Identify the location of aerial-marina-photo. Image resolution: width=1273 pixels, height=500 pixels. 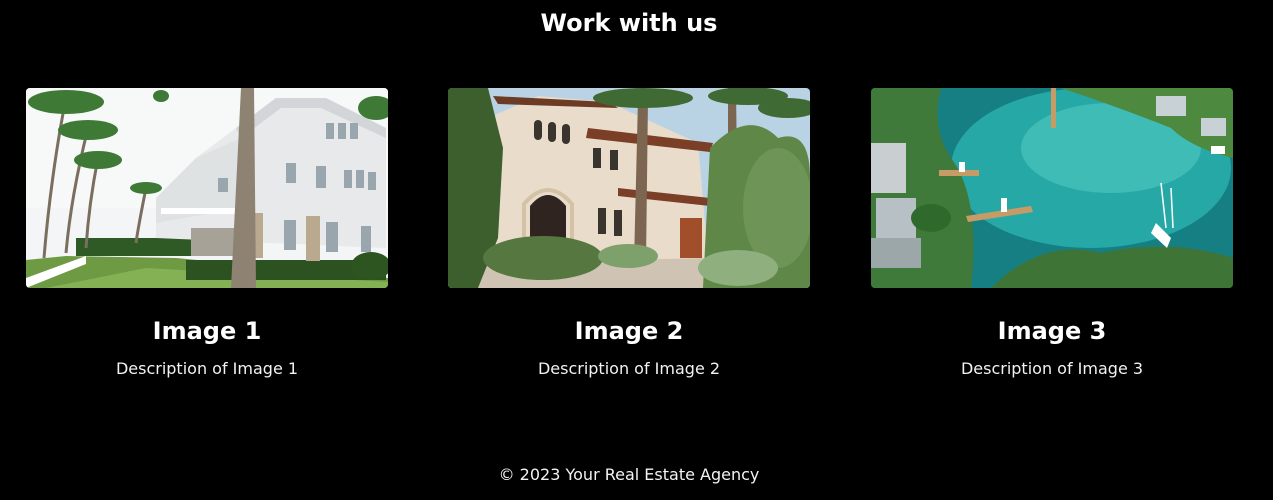
(1052, 188).